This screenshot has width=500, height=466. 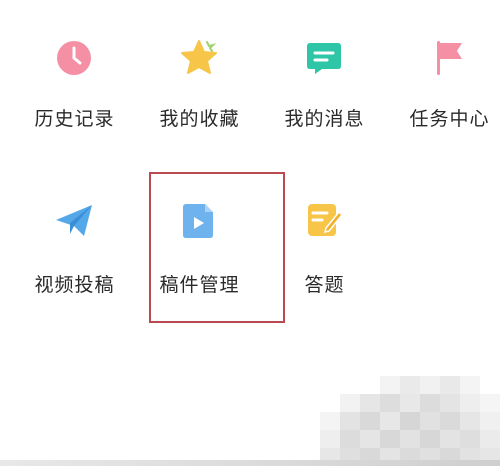 I want to click on highlight-box, so click(x=217, y=247).